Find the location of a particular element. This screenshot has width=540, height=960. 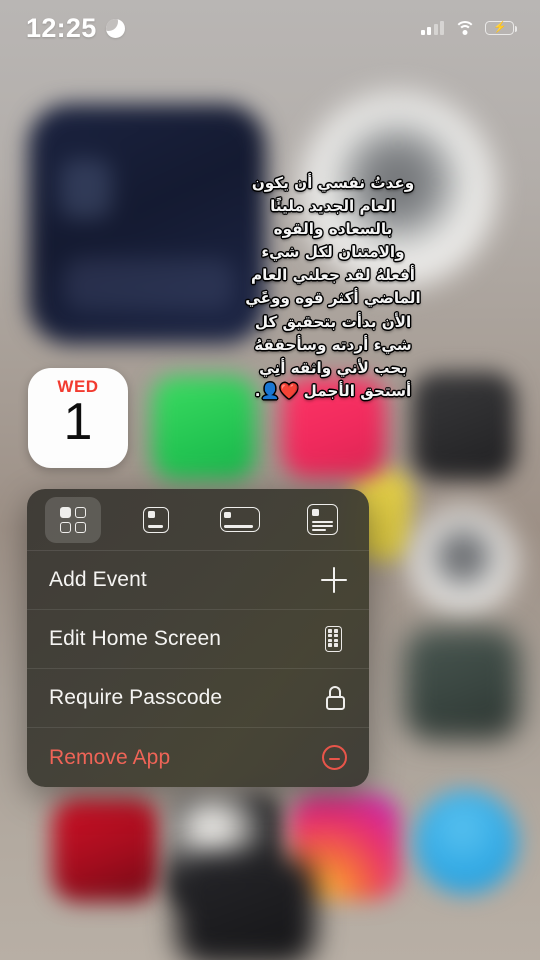

size-option-medium-widget is located at coordinates (240, 520).